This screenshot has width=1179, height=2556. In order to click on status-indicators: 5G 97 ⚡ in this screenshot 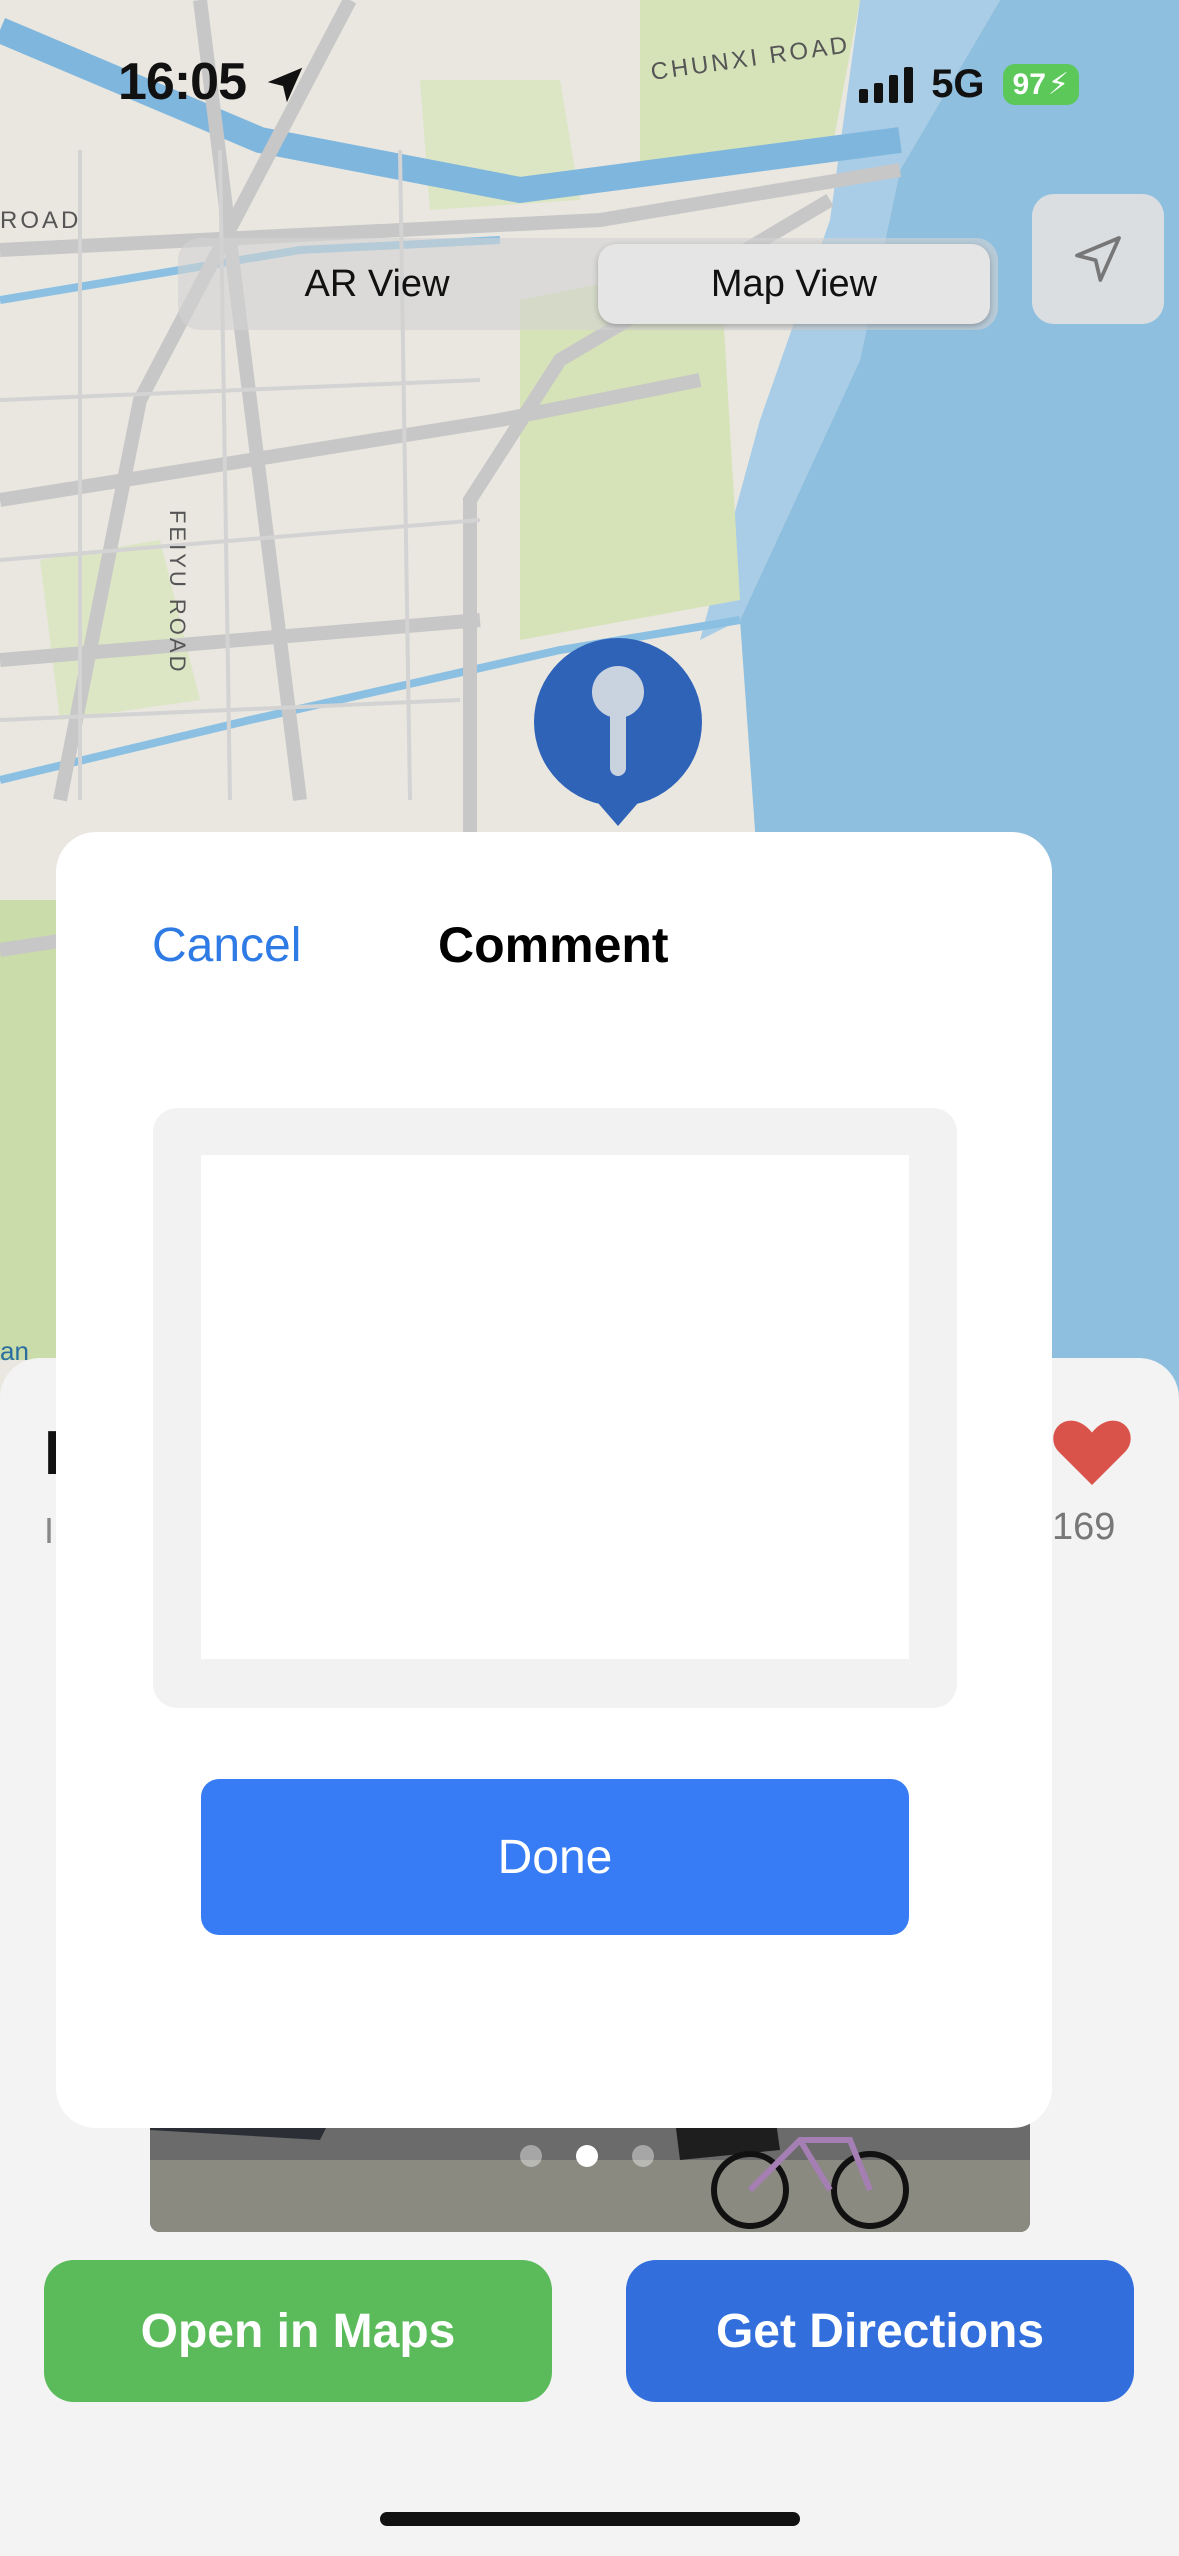, I will do `click(969, 84)`.